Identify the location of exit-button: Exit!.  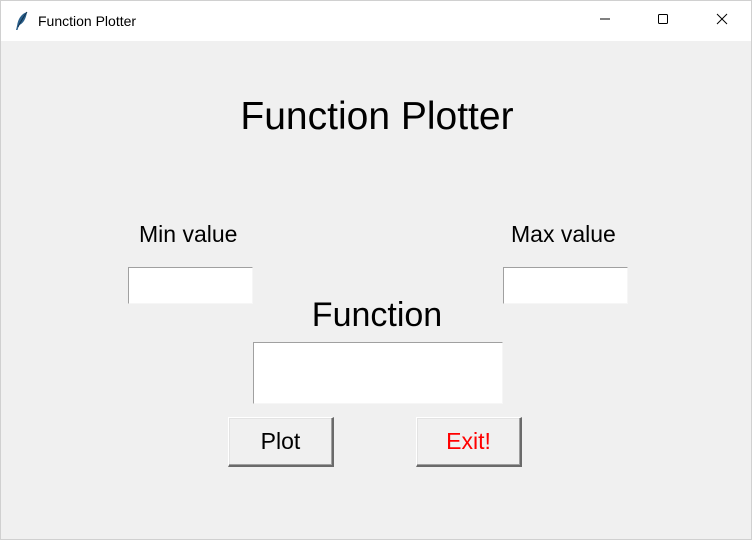
(469, 442).